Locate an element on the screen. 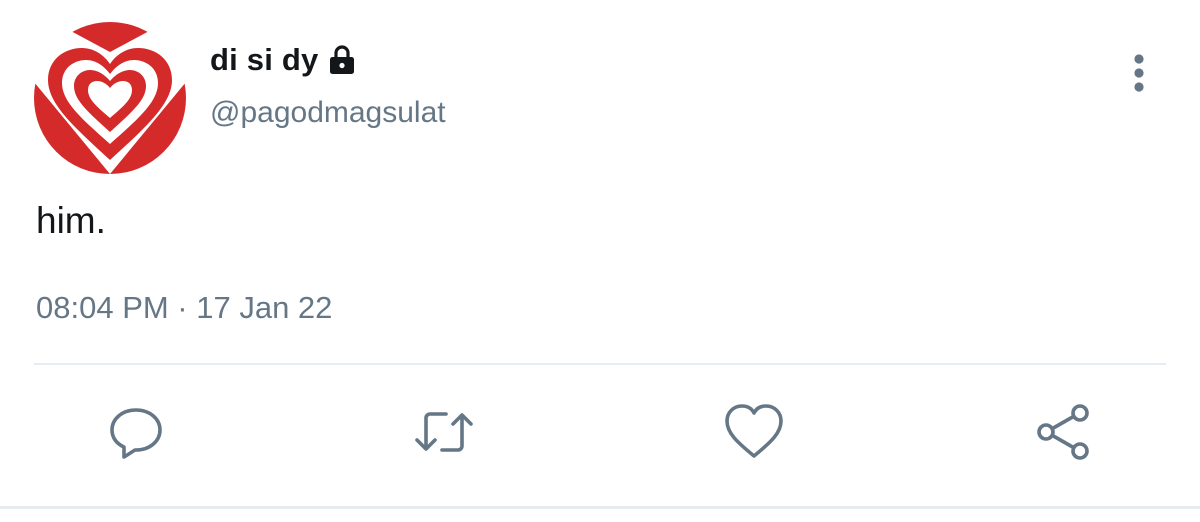 The width and height of the screenshot is (1200, 522). retweet-button is located at coordinates (444, 432).